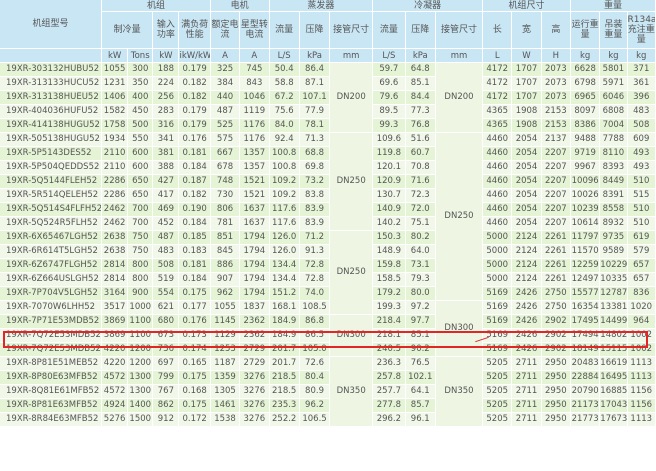  What do you see at coordinates (284, 265) in the screenshot?
I see `value-cell: 134.4` at bounding box center [284, 265].